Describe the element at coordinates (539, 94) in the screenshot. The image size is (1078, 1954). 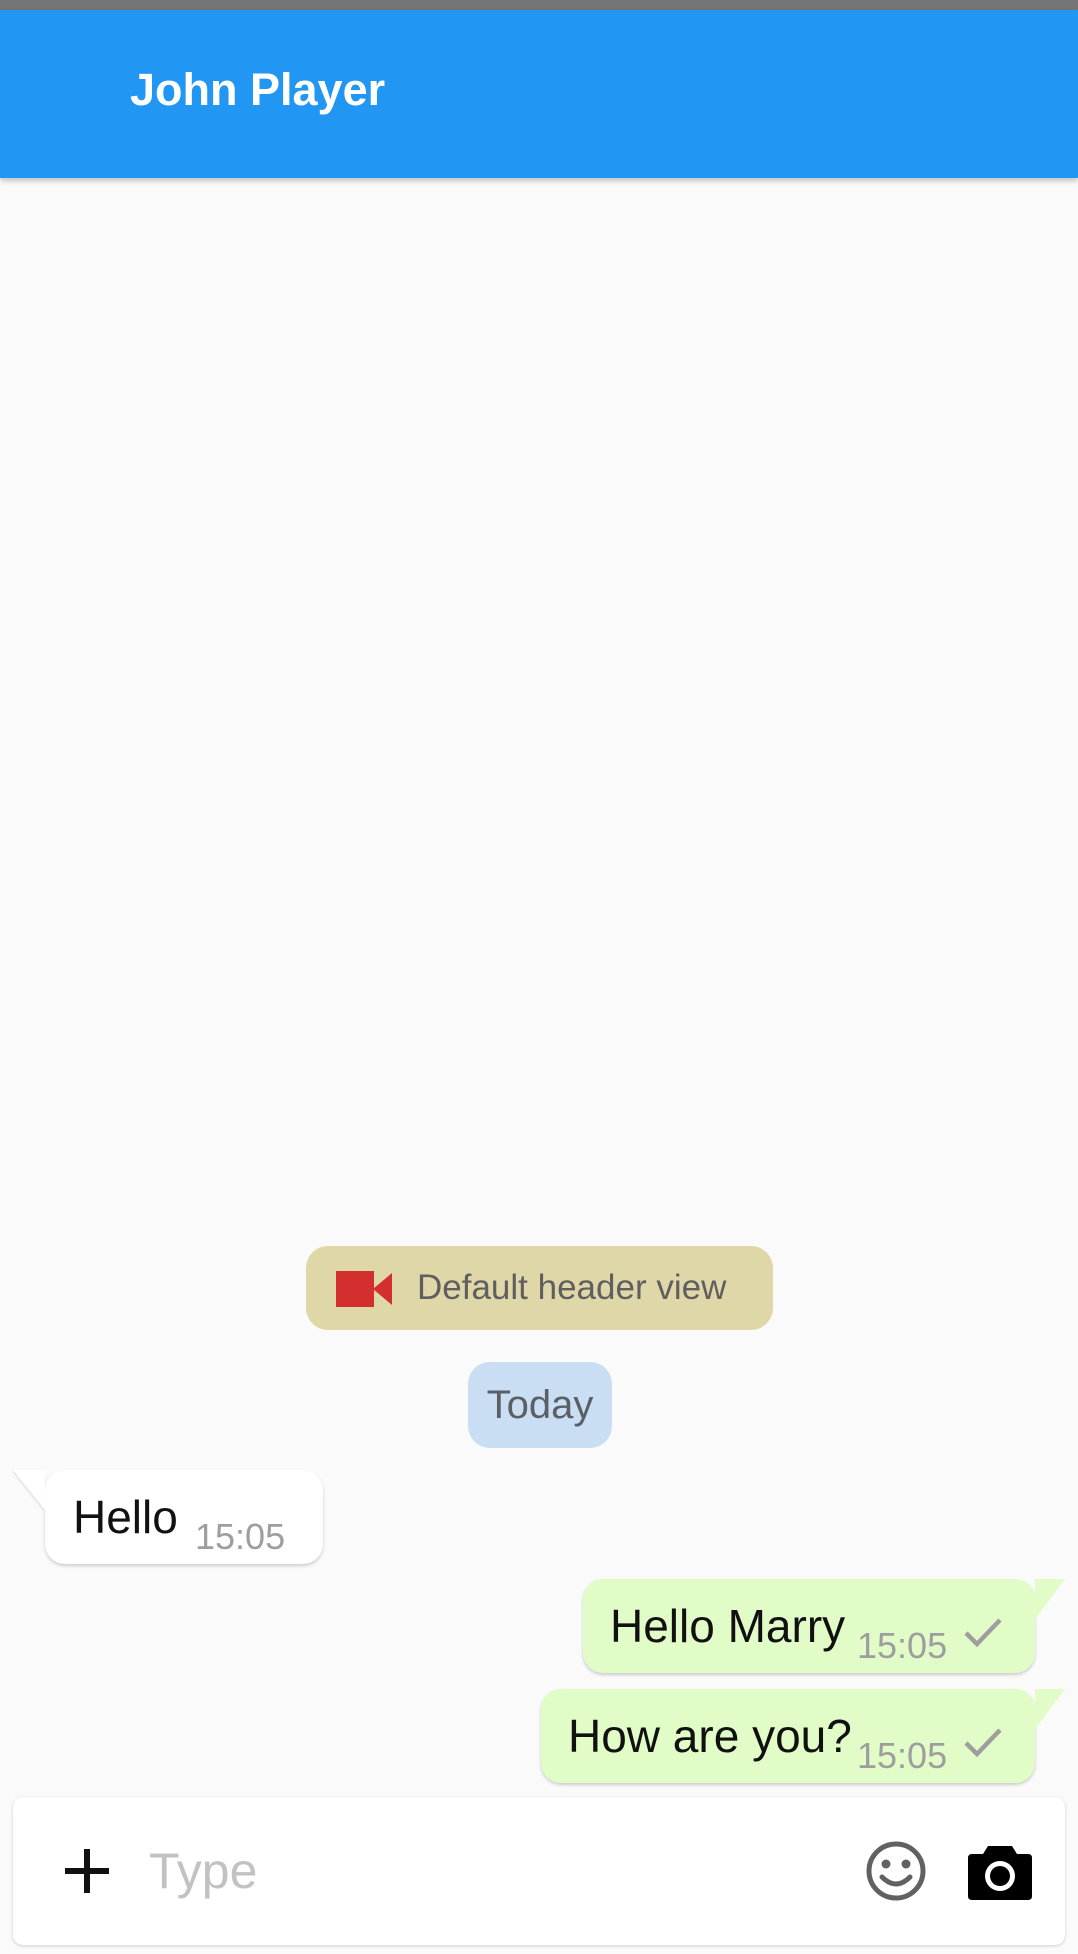
I see `app-bar: John Player` at that location.